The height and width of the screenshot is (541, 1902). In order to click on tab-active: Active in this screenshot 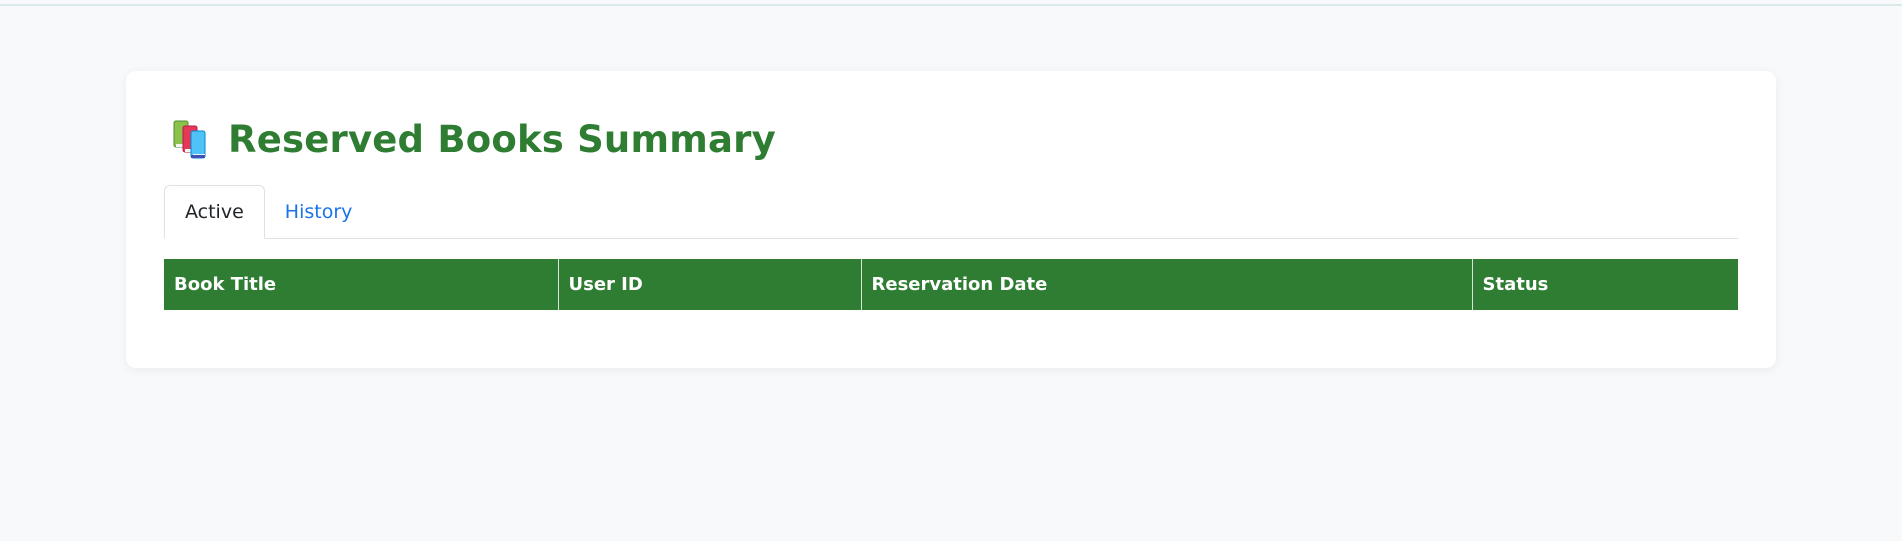, I will do `click(214, 212)`.